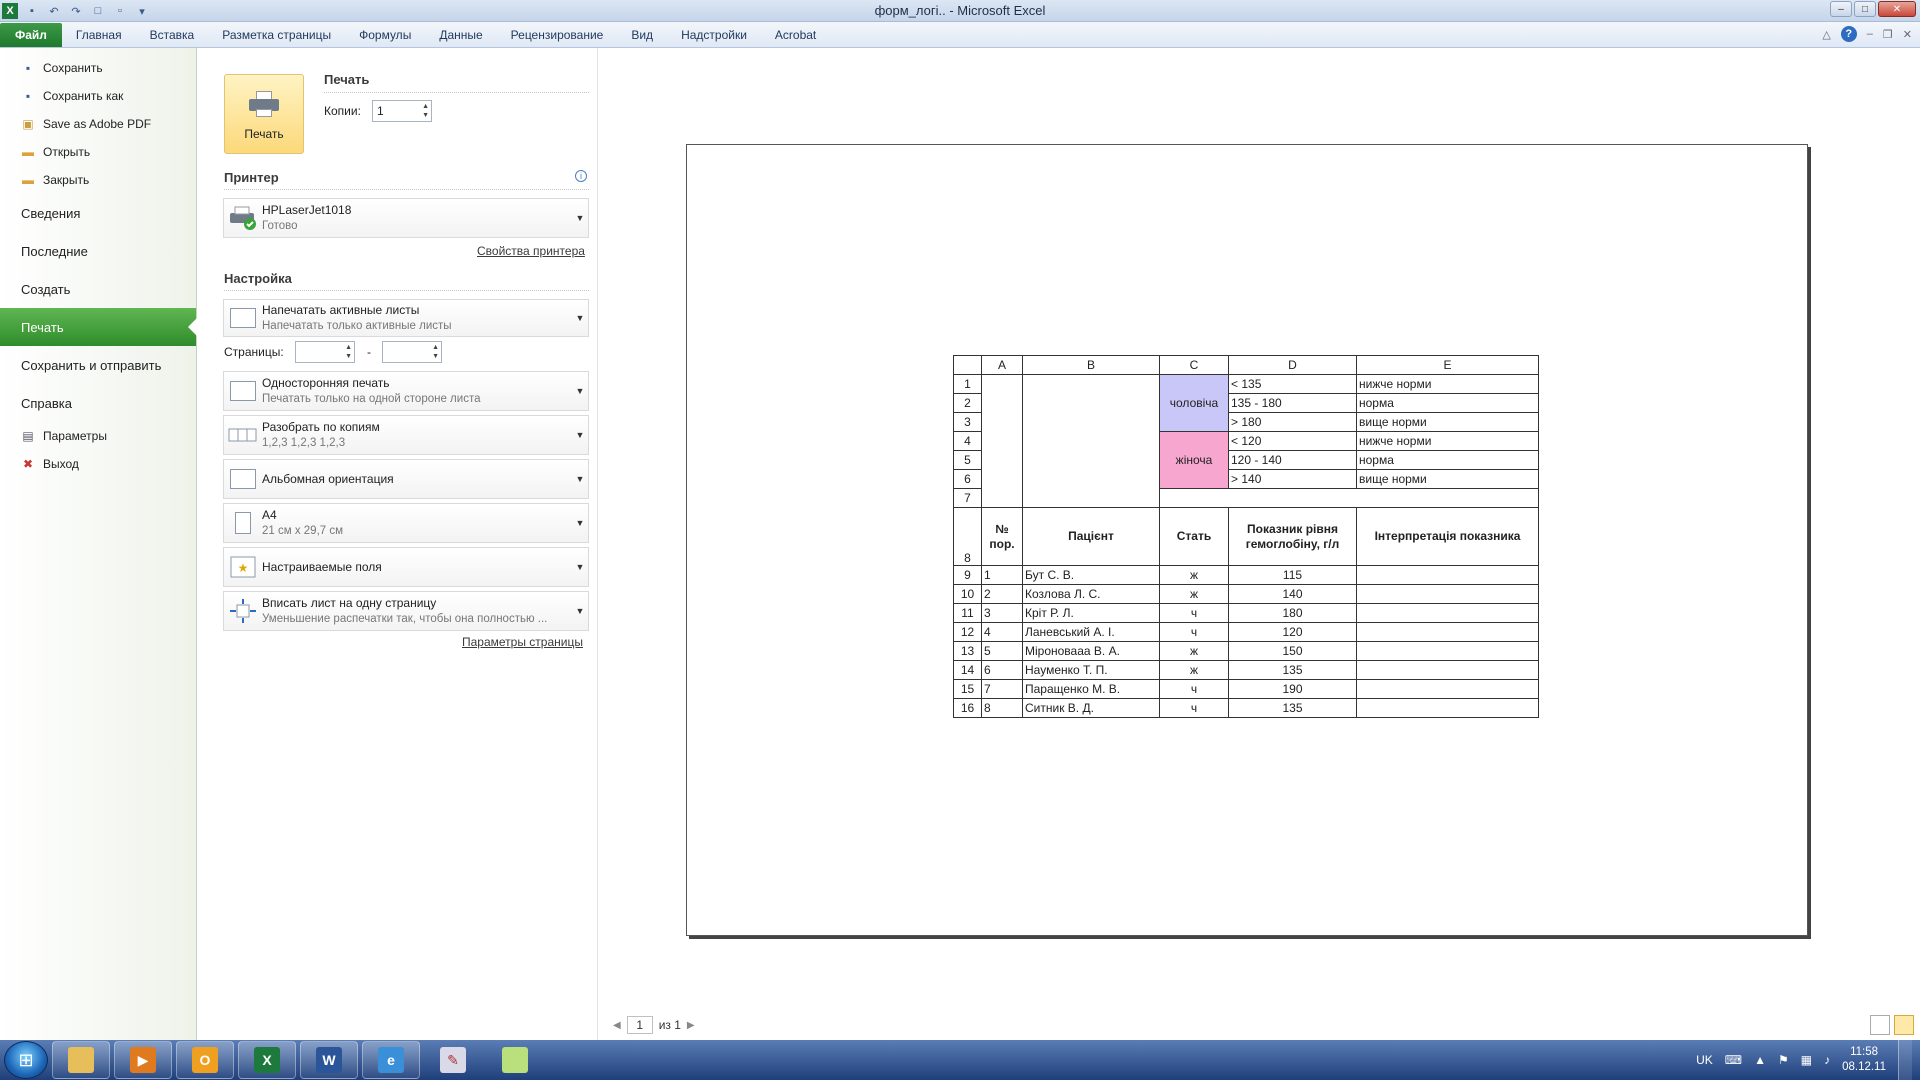 This screenshot has width=1920, height=1080. Describe the element at coordinates (380, 111) in the screenshot. I see `copies-value: 1` at that location.